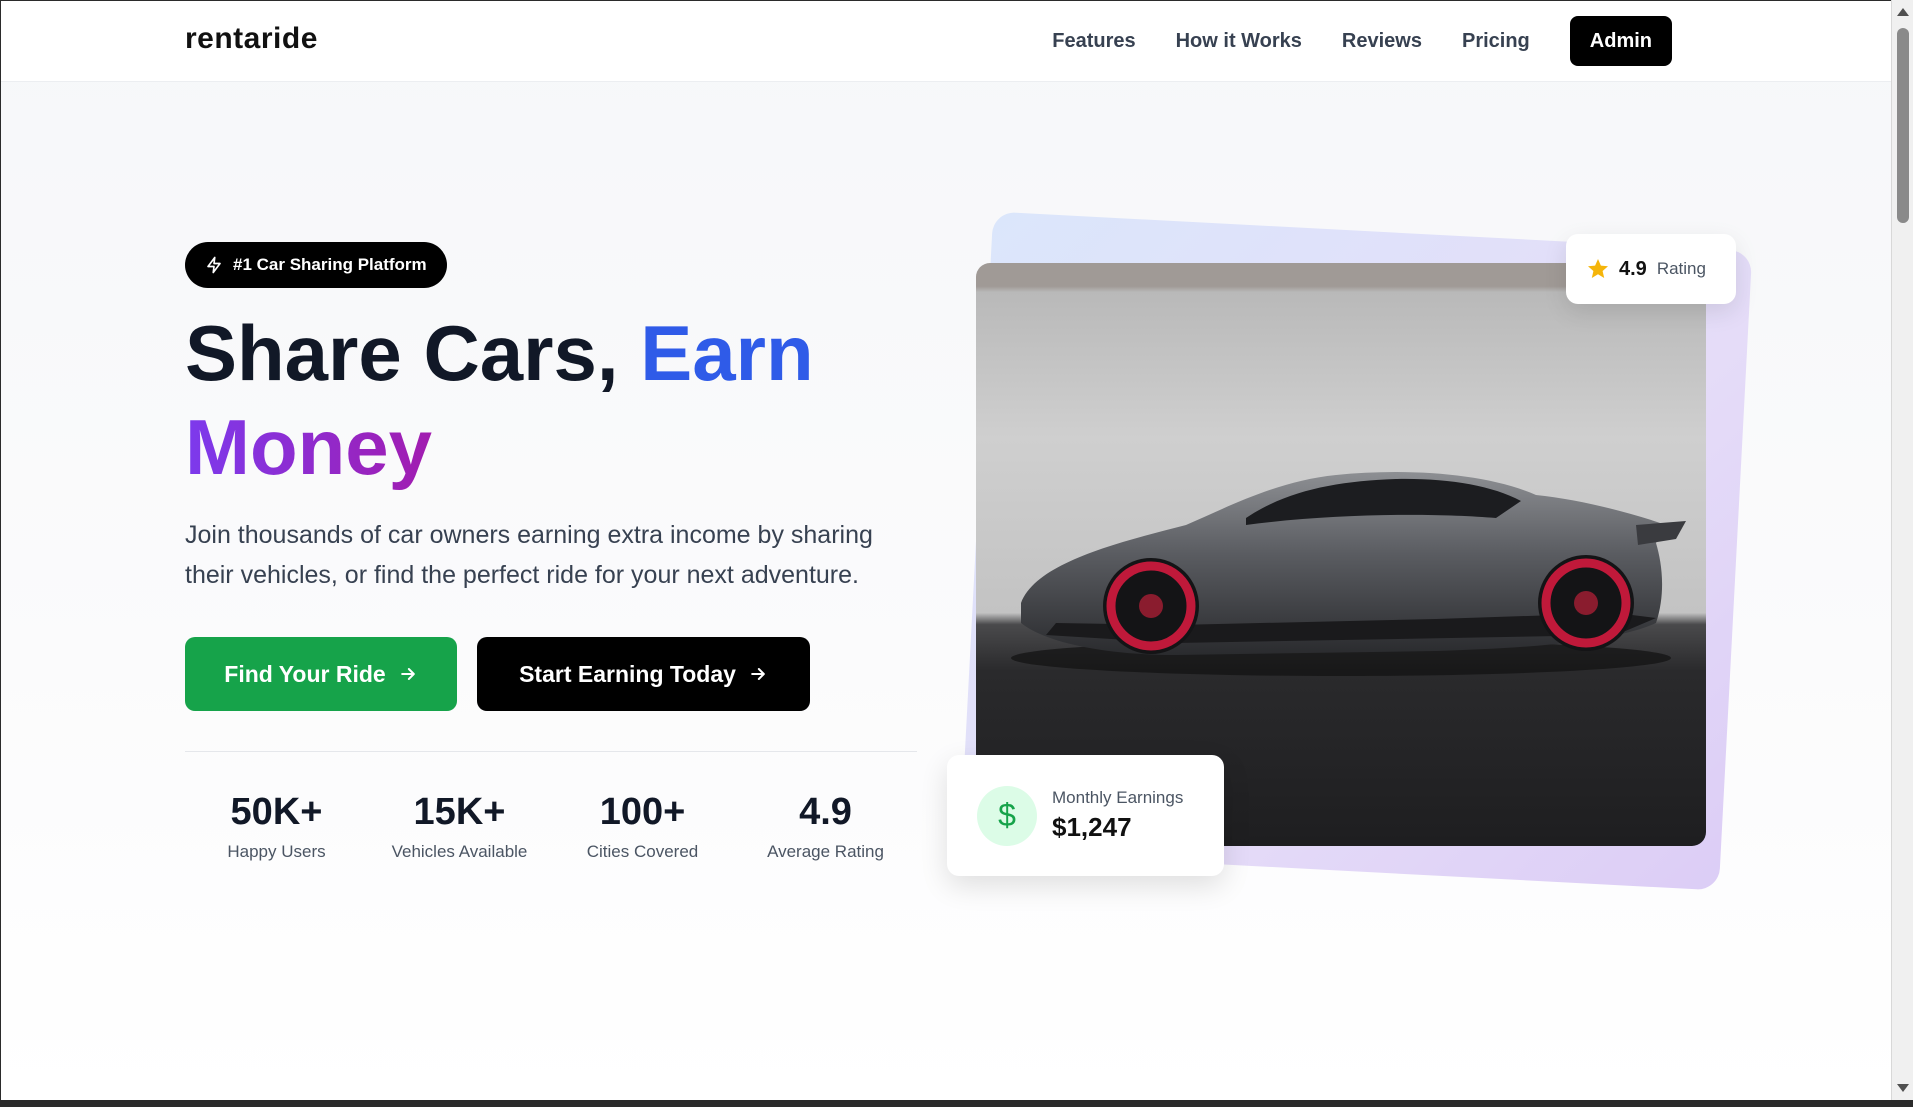 The height and width of the screenshot is (1107, 1913). What do you see at coordinates (251, 39) in the screenshot?
I see `brand-logo: rentaride` at bounding box center [251, 39].